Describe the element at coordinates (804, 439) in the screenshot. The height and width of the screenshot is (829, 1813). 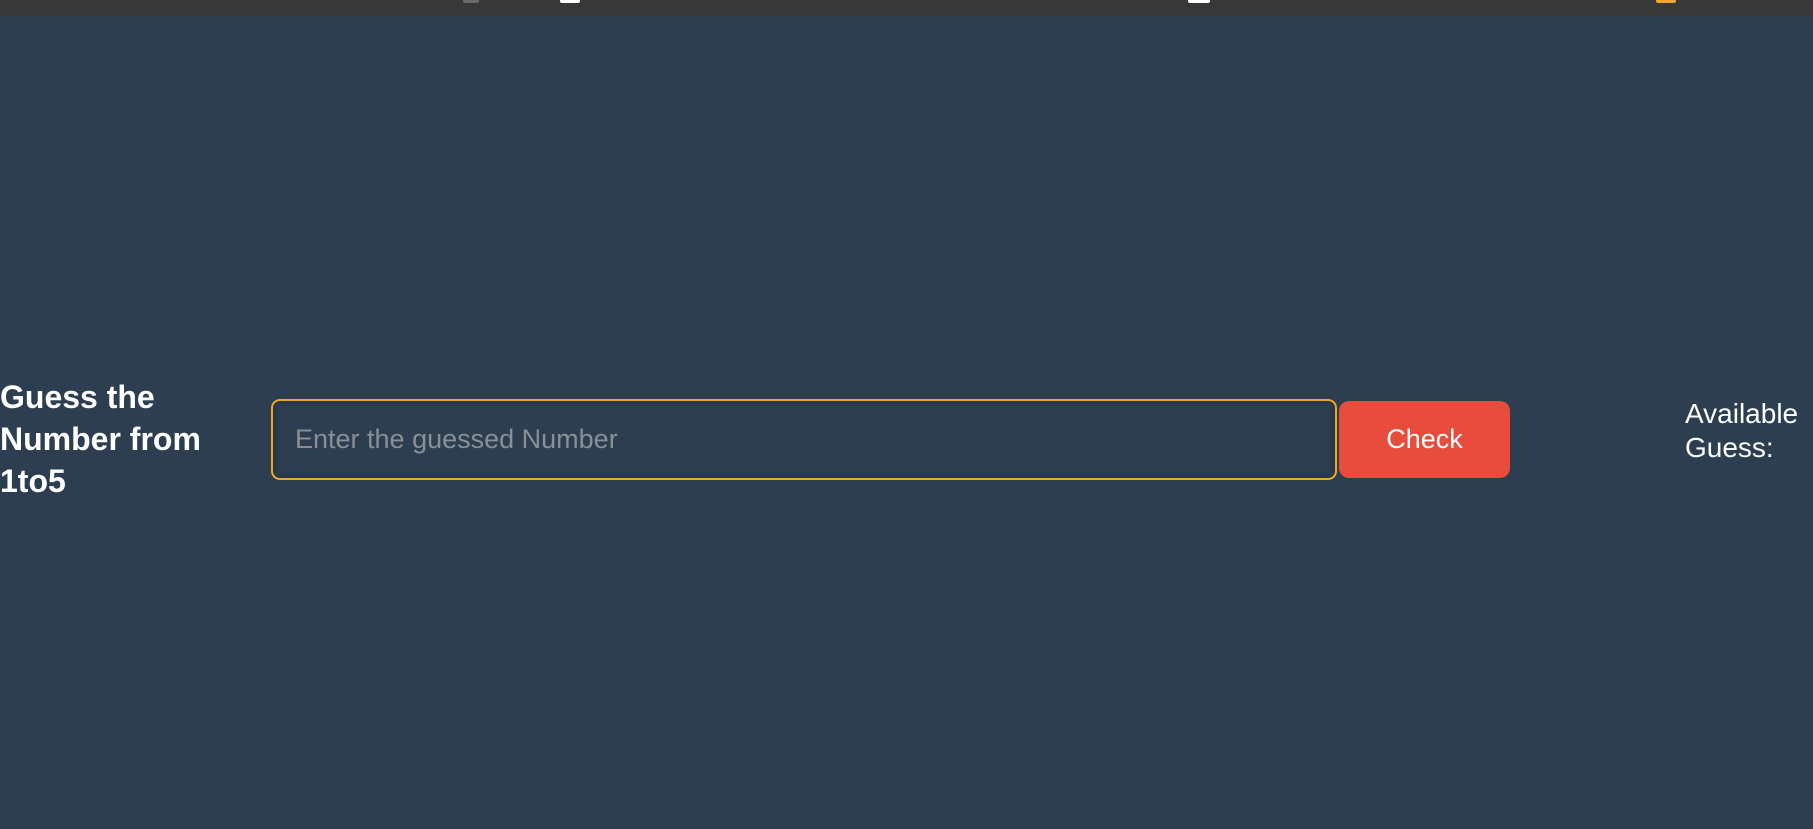
I see `guess-input` at that location.